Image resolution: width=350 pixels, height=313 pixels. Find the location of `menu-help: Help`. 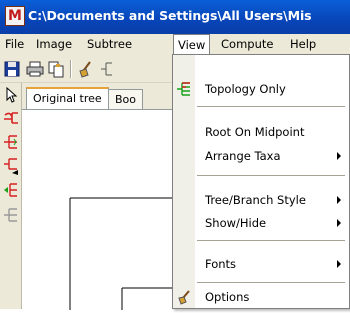

menu-help: Help is located at coordinates (303, 44).